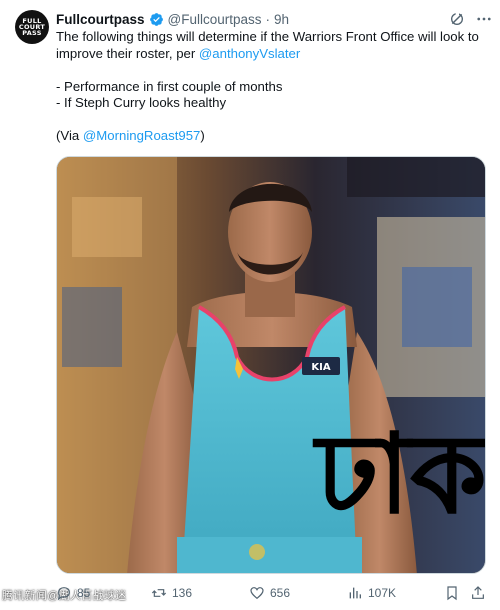 This screenshot has height=610, width=500. I want to click on action-bar: 85 136 656 107K, so click(276, 593).